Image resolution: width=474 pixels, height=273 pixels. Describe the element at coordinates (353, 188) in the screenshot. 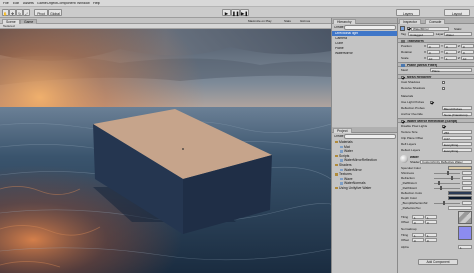

I see `project-item: Using Unitylive Water` at that location.